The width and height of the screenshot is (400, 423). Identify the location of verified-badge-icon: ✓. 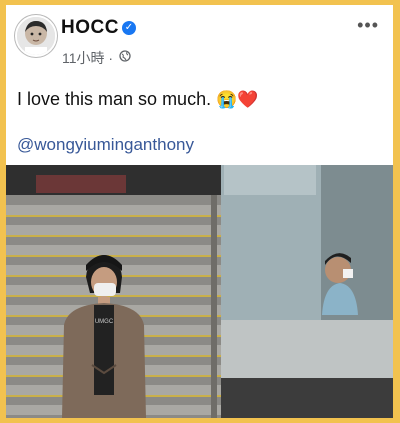
(129, 28).